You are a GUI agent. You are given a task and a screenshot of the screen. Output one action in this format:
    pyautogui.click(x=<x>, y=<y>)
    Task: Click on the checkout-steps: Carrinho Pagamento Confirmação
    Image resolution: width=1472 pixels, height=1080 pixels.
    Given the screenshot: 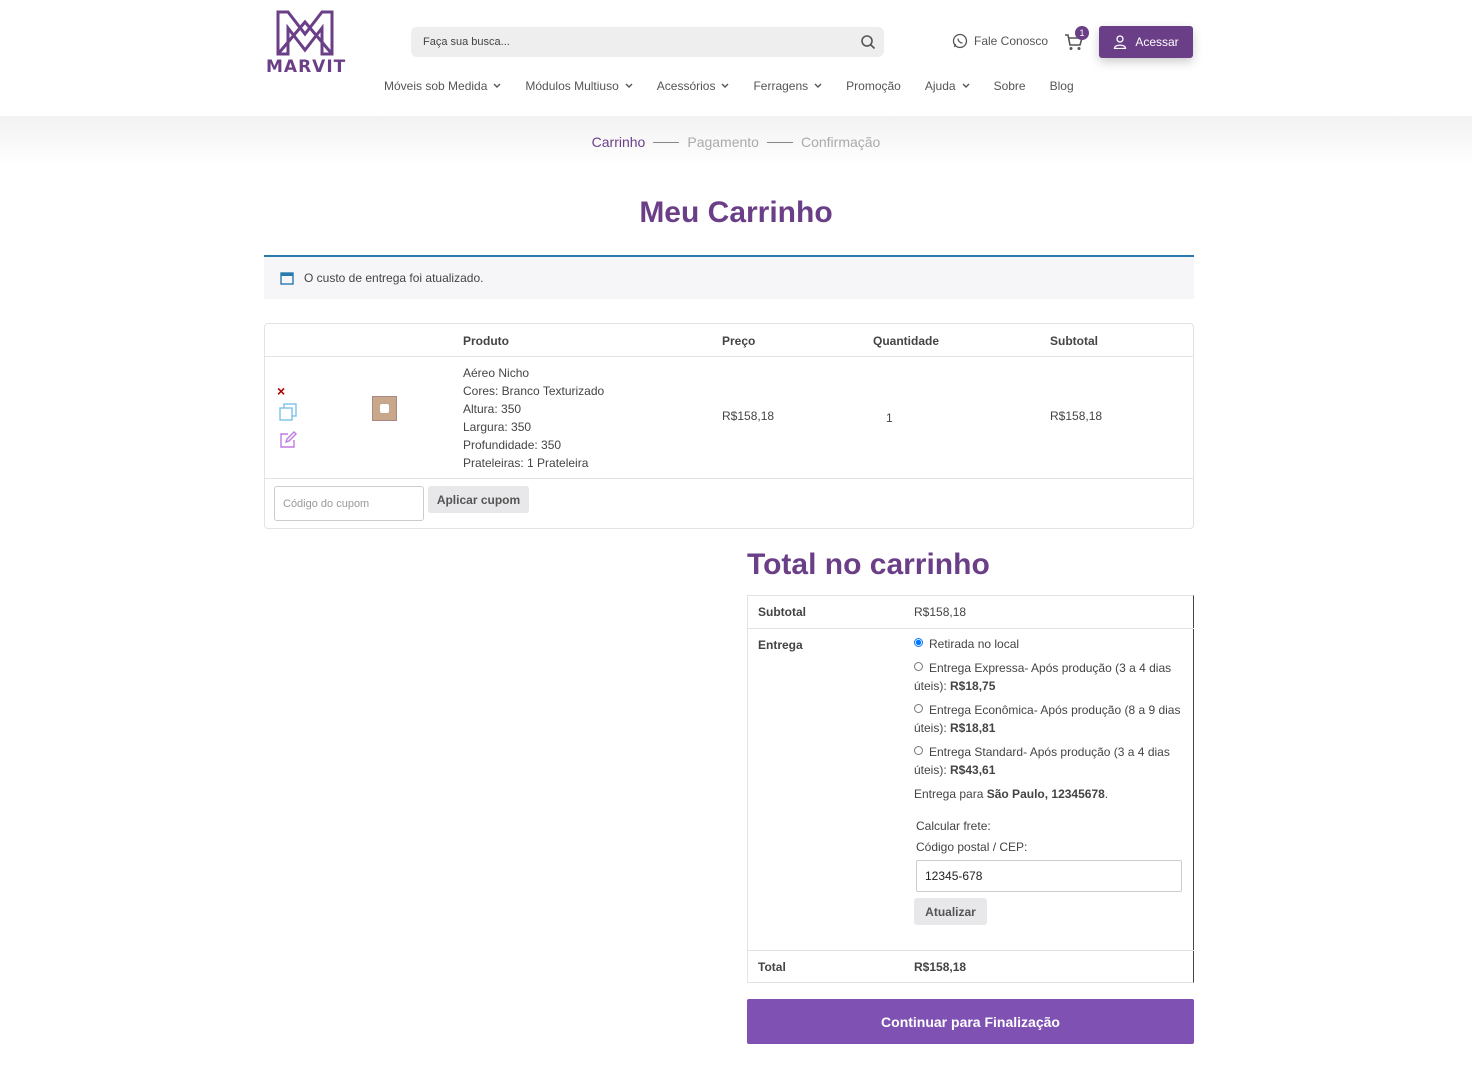 What is the action you would take?
    pyautogui.click(x=736, y=142)
    